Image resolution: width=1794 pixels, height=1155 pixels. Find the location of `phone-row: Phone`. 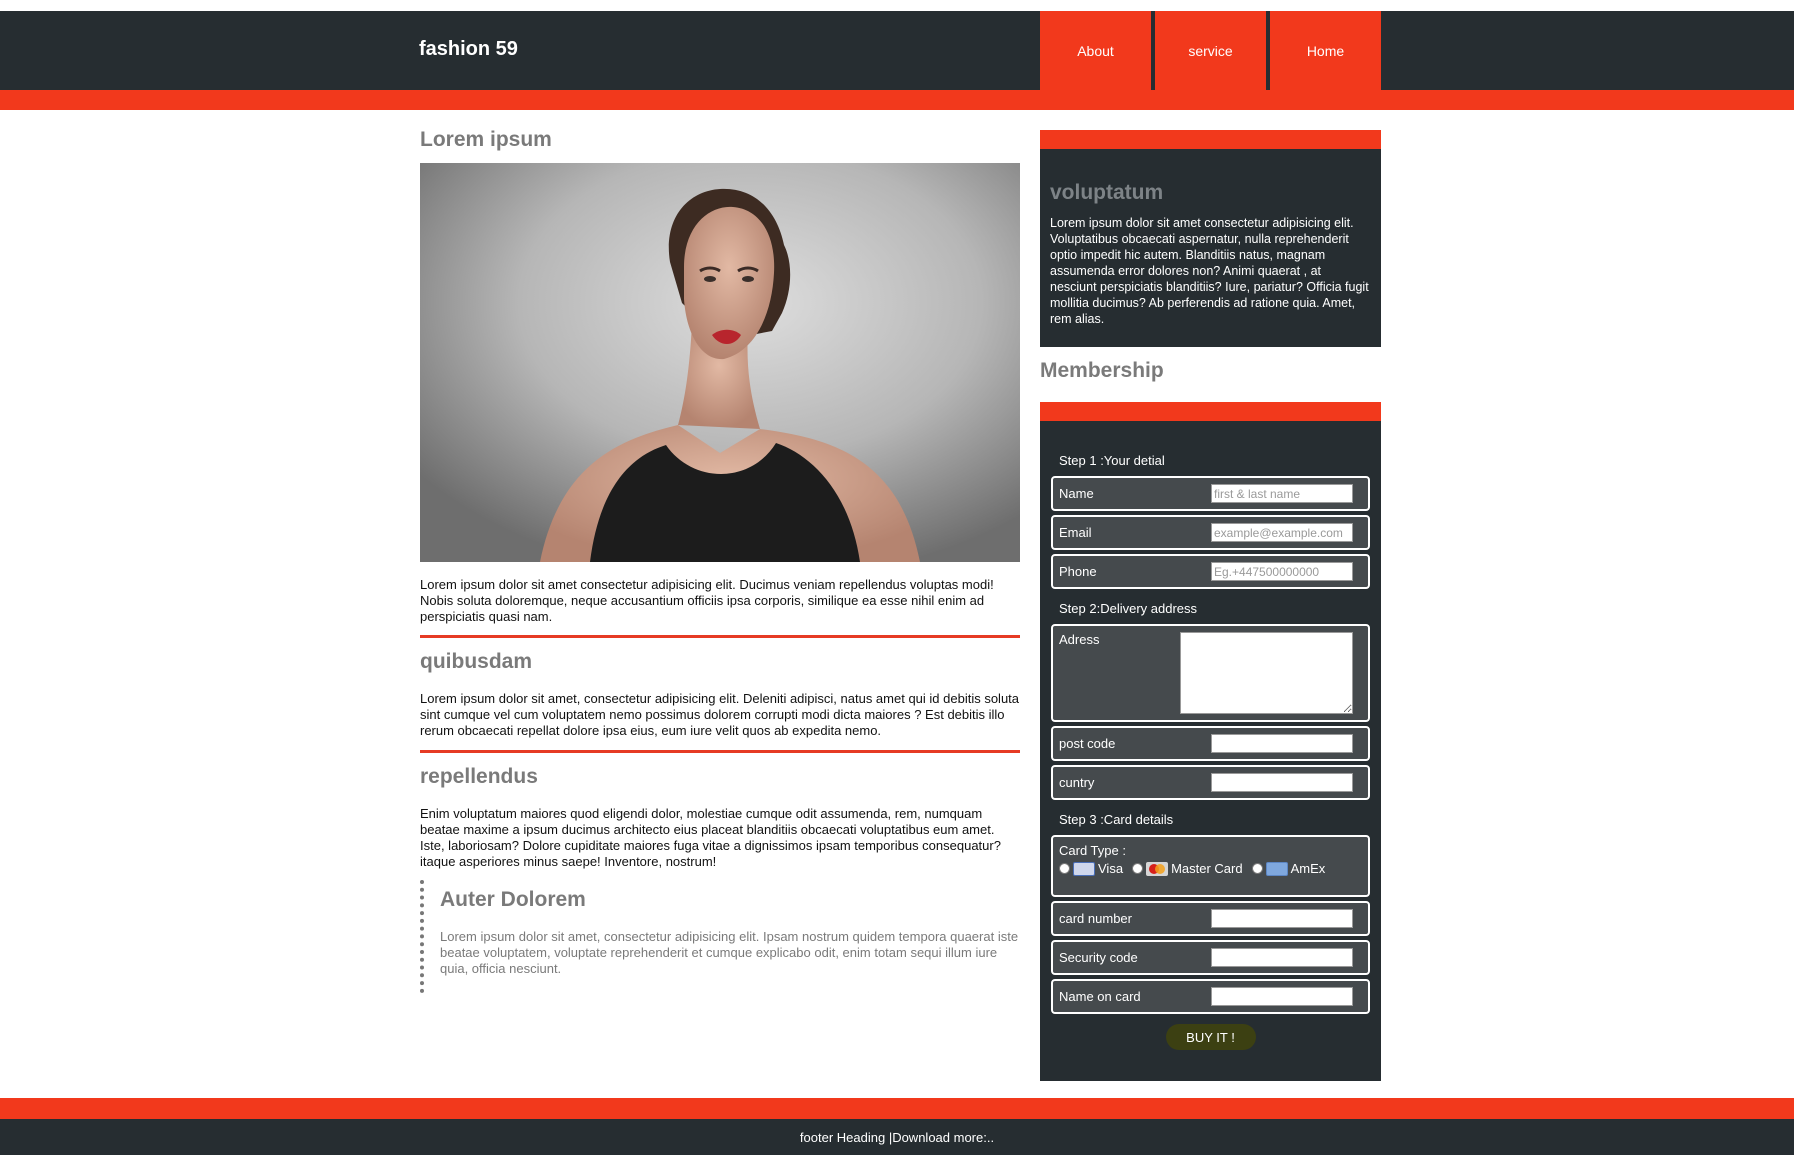

phone-row: Phone is located at coordinates (1210, 571).